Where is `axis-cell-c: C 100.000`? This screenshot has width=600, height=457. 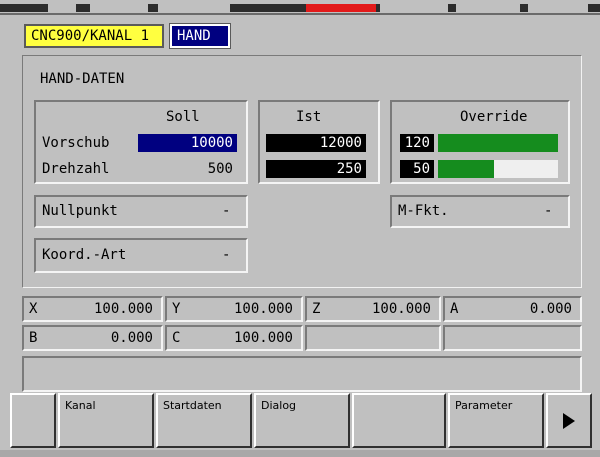 axis-cell-c: C 100.000 is located at coordinates (234, 338).